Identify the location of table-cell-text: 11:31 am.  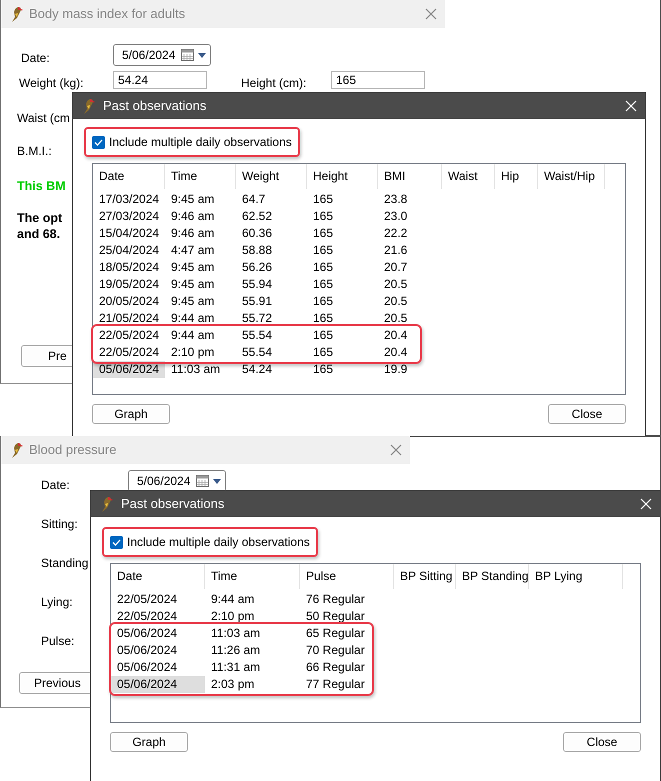
(236, 667).